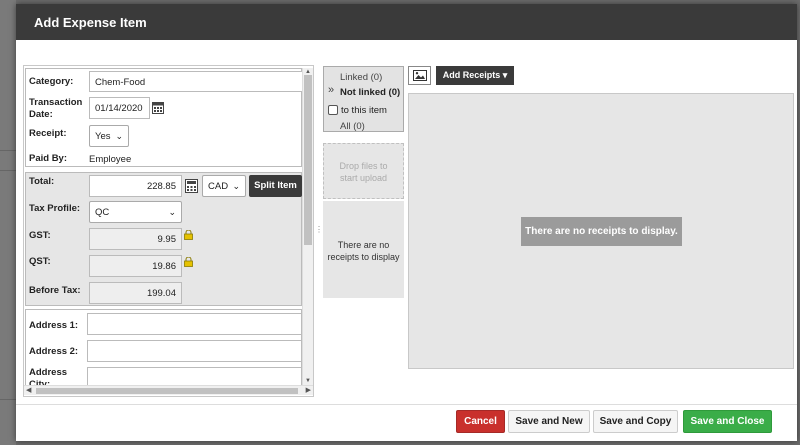 This screenshot has height=445, width=800. What do you see at coordinates (363, 178) in the screenshot?
I see `drop-zone-text-line2: start upload` at bounding box center [363, 178].